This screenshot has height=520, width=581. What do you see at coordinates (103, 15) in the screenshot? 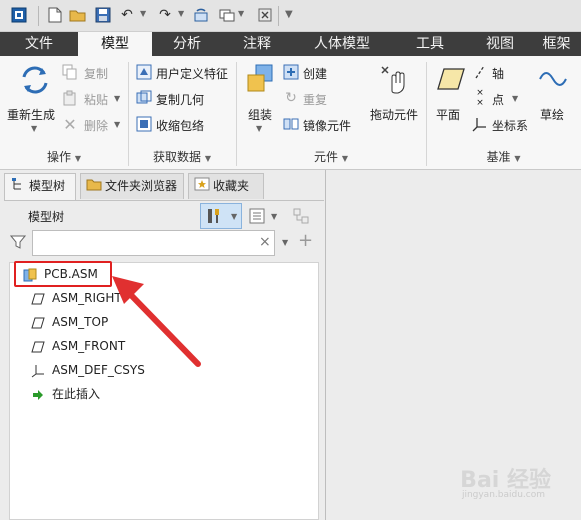
I see `save-icon` at bounding box center [103, 15].